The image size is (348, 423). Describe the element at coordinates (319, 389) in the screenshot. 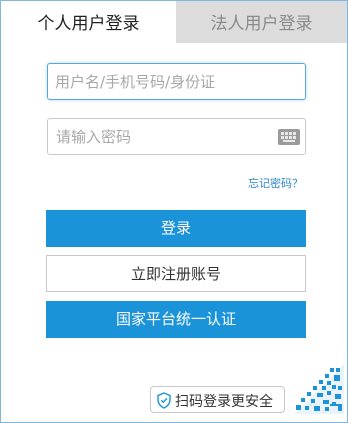

I see `qr-code-icon` at that location.